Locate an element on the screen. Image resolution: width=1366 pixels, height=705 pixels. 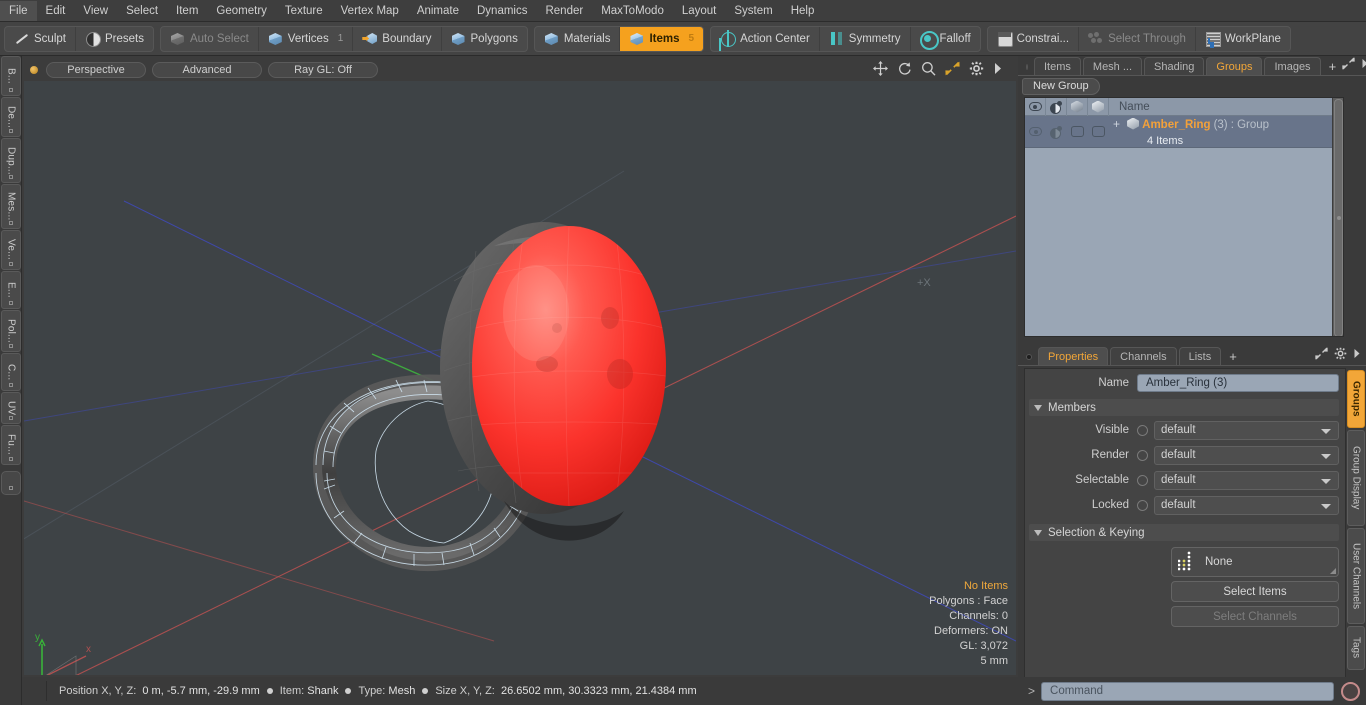
toolbar-button-boundary: Boundary is located at coordinates (397, 38).